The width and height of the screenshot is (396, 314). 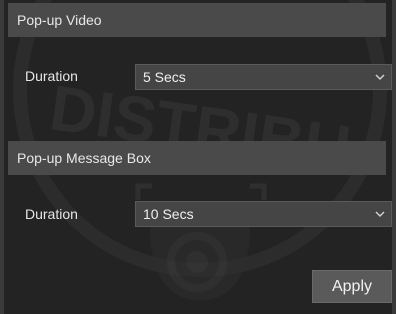 I want to click on popup-video-duration-value: 5 Secs, so click(x=164, y=77).